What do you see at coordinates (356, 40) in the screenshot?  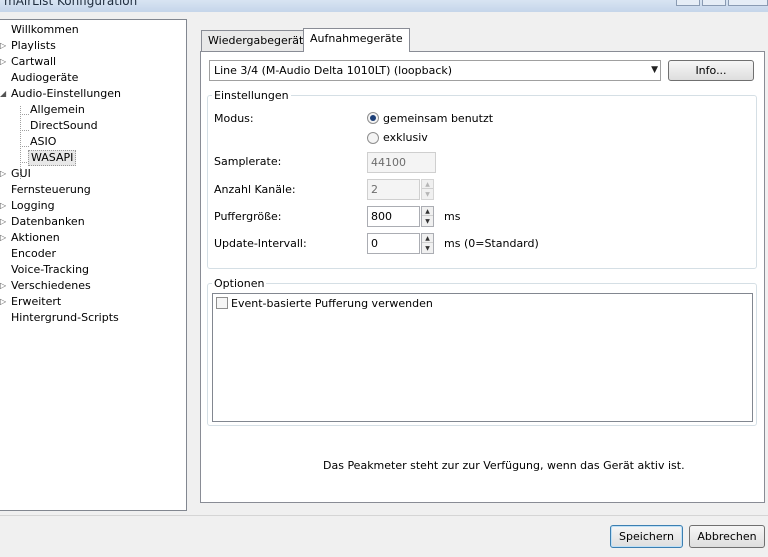 I see `tab-aufnahmegeraete: Aufnahmegeräte` at bounding box center [356, 40].